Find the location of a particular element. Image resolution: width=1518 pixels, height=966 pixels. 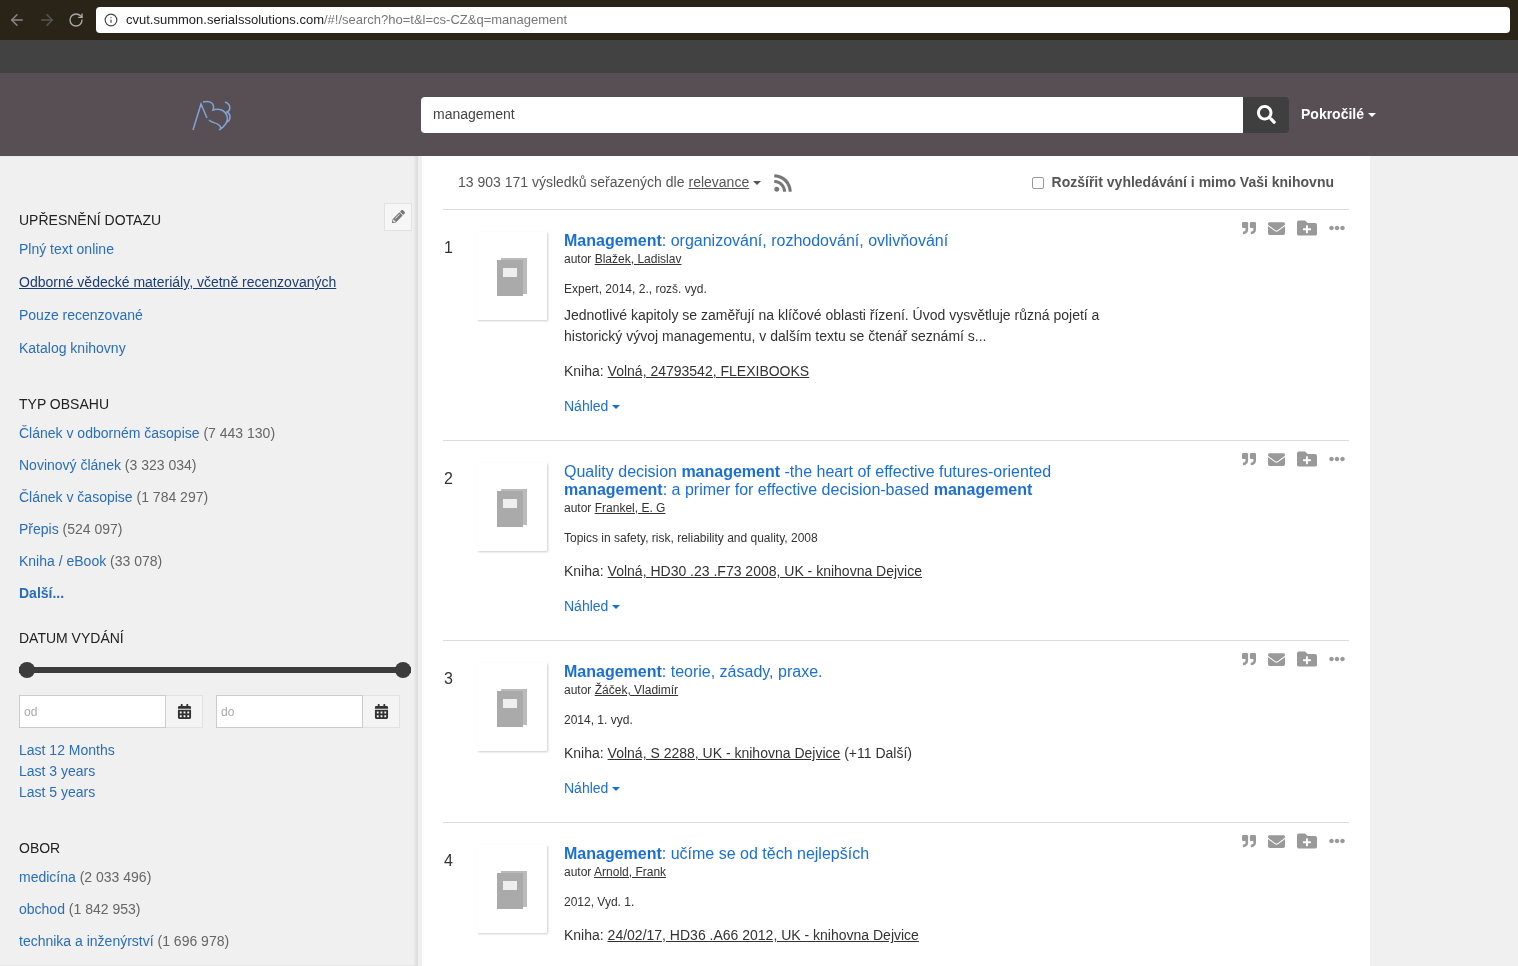

search-button is located at coordinates (1266, 114).